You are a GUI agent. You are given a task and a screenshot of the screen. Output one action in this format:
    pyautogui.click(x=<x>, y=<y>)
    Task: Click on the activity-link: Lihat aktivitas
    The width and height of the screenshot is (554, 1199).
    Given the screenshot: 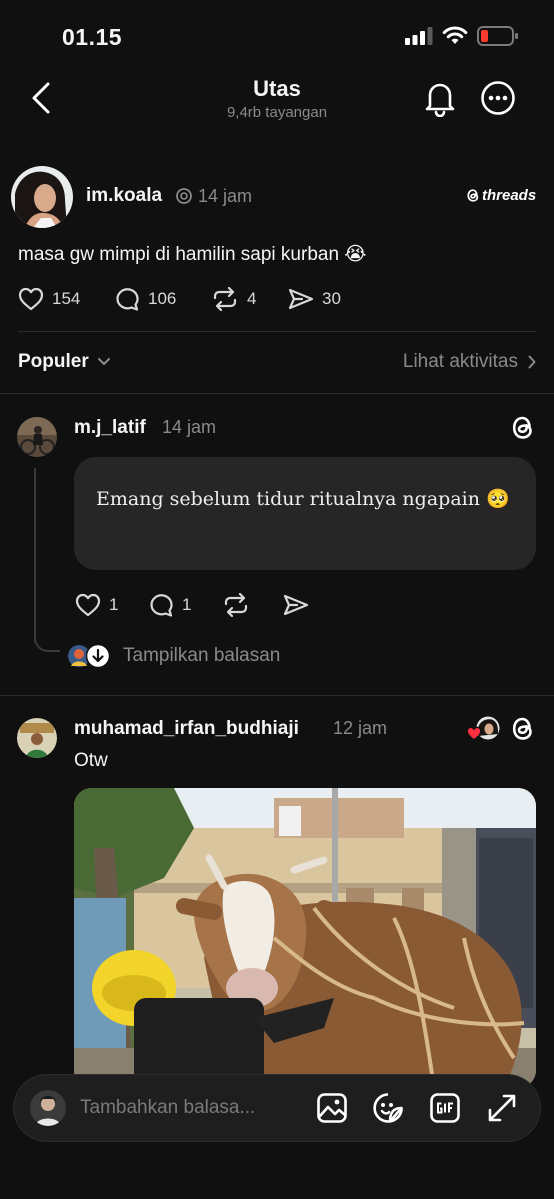 What is the action you would take?
    pyautogui.click(x=469, y=362)
    